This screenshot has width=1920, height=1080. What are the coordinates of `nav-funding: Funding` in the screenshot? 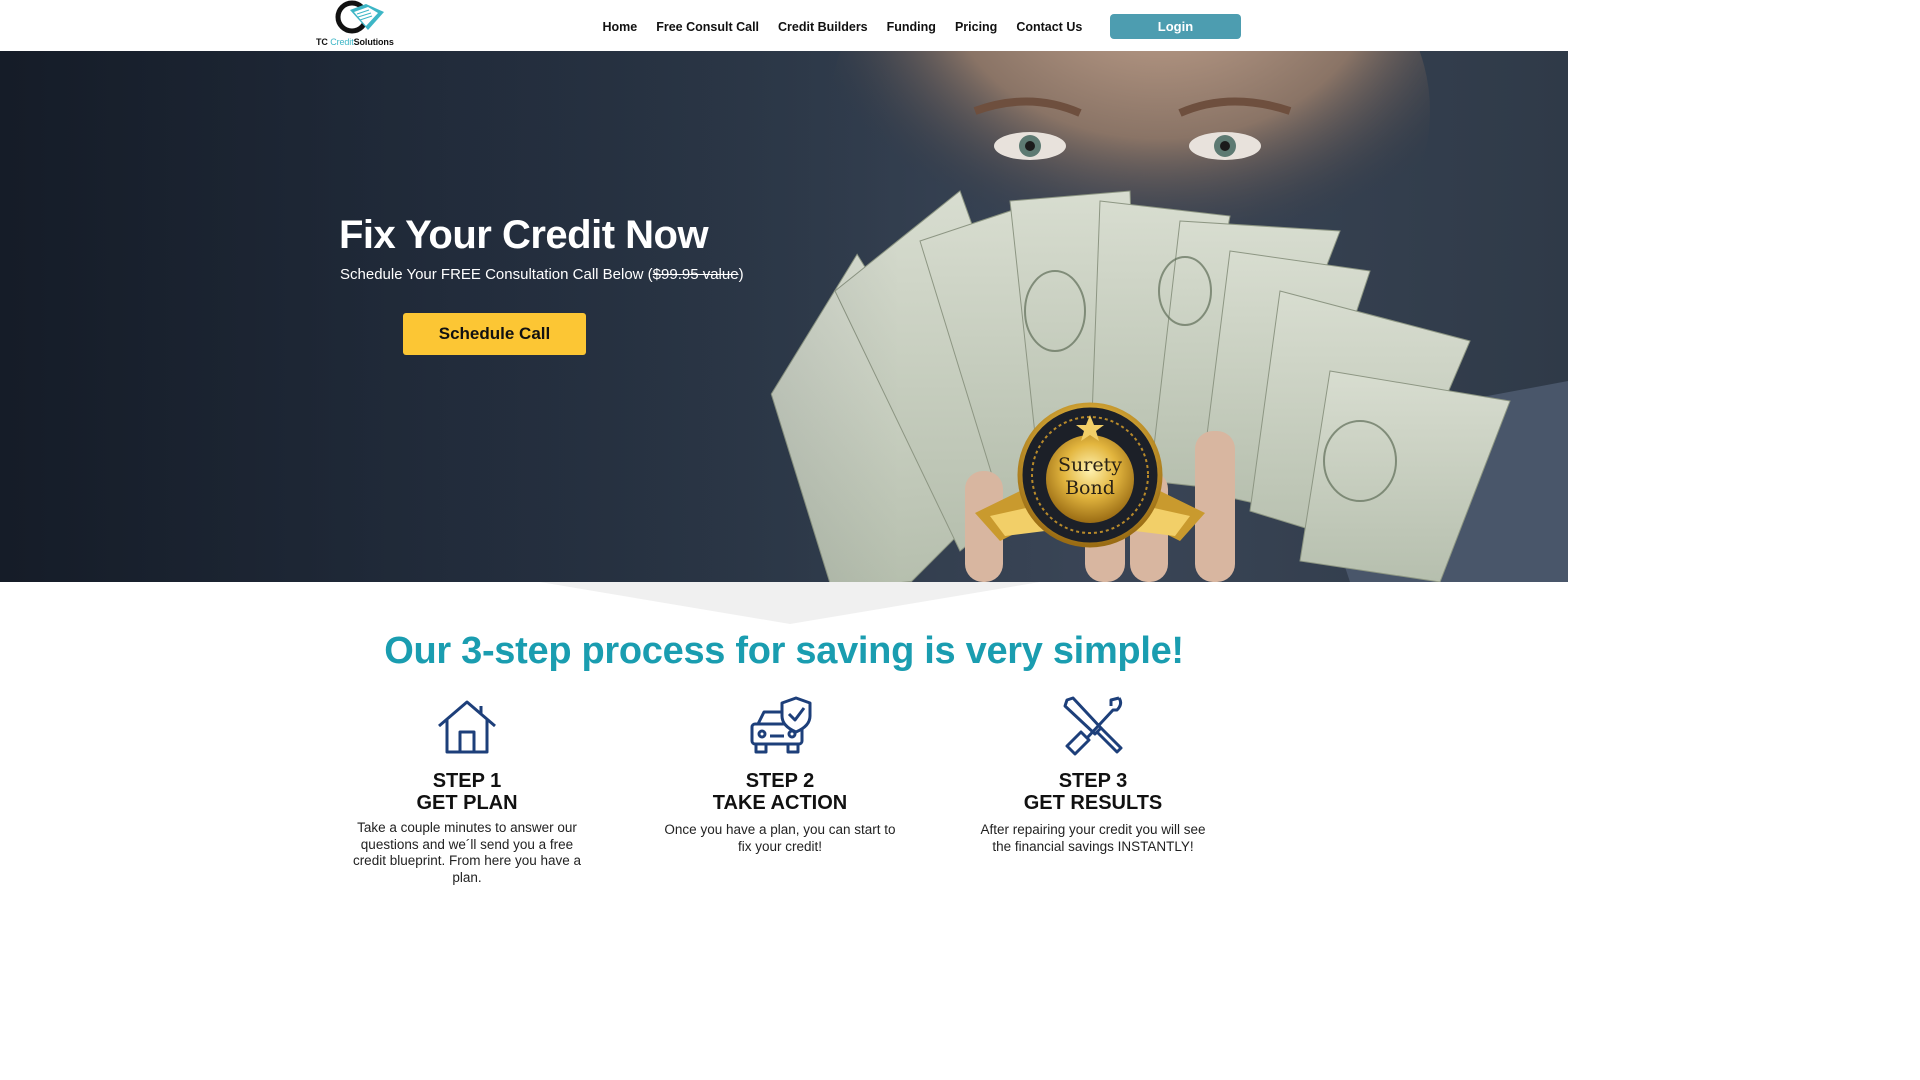 It's located at (911, 27).